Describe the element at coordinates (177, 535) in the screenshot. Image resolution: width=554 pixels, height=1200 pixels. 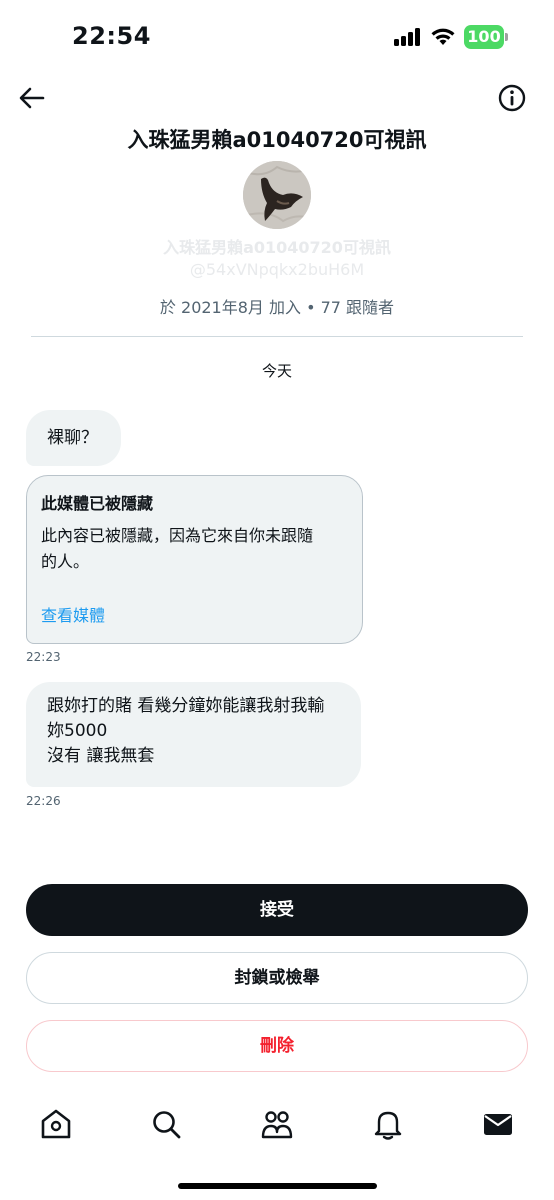
I see `hidden-media-line: 此內容已被隱藏，因為它來自你未跟隨` at that location.